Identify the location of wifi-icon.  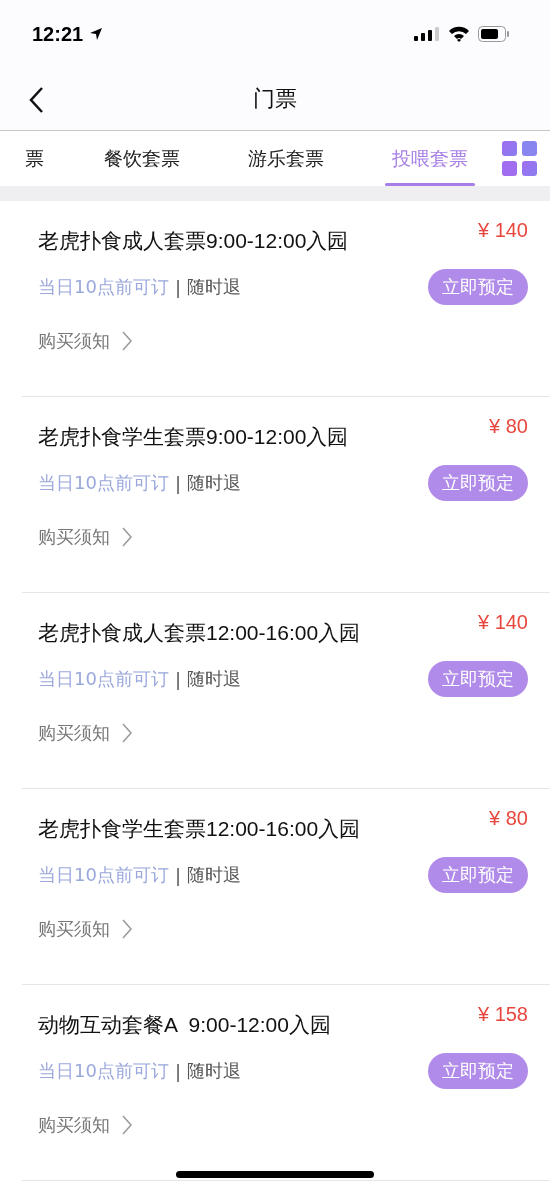
(459, 34).